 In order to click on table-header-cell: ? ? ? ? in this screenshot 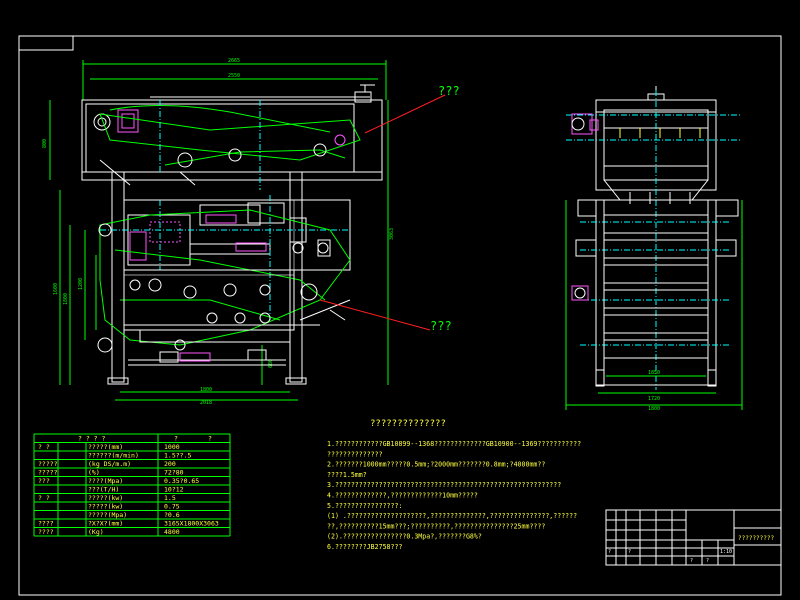, I will do `click(91, 439)`.